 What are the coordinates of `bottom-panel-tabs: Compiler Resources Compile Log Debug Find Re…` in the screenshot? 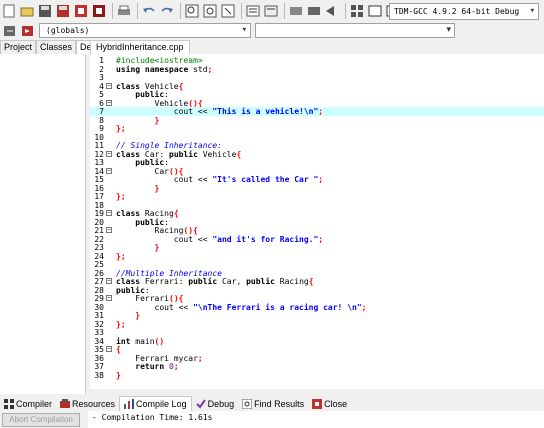 It's located at (272, 403).